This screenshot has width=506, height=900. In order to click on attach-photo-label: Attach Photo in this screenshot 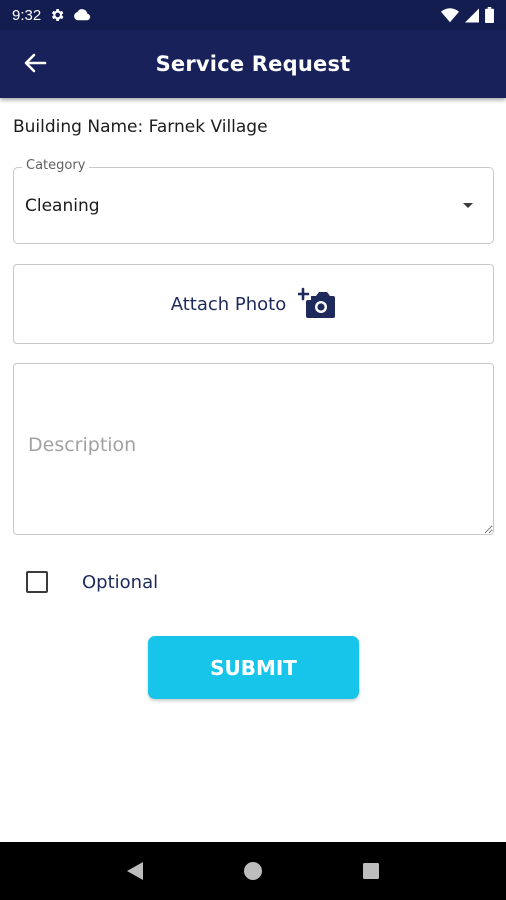, I will do `click(228, 304)`.